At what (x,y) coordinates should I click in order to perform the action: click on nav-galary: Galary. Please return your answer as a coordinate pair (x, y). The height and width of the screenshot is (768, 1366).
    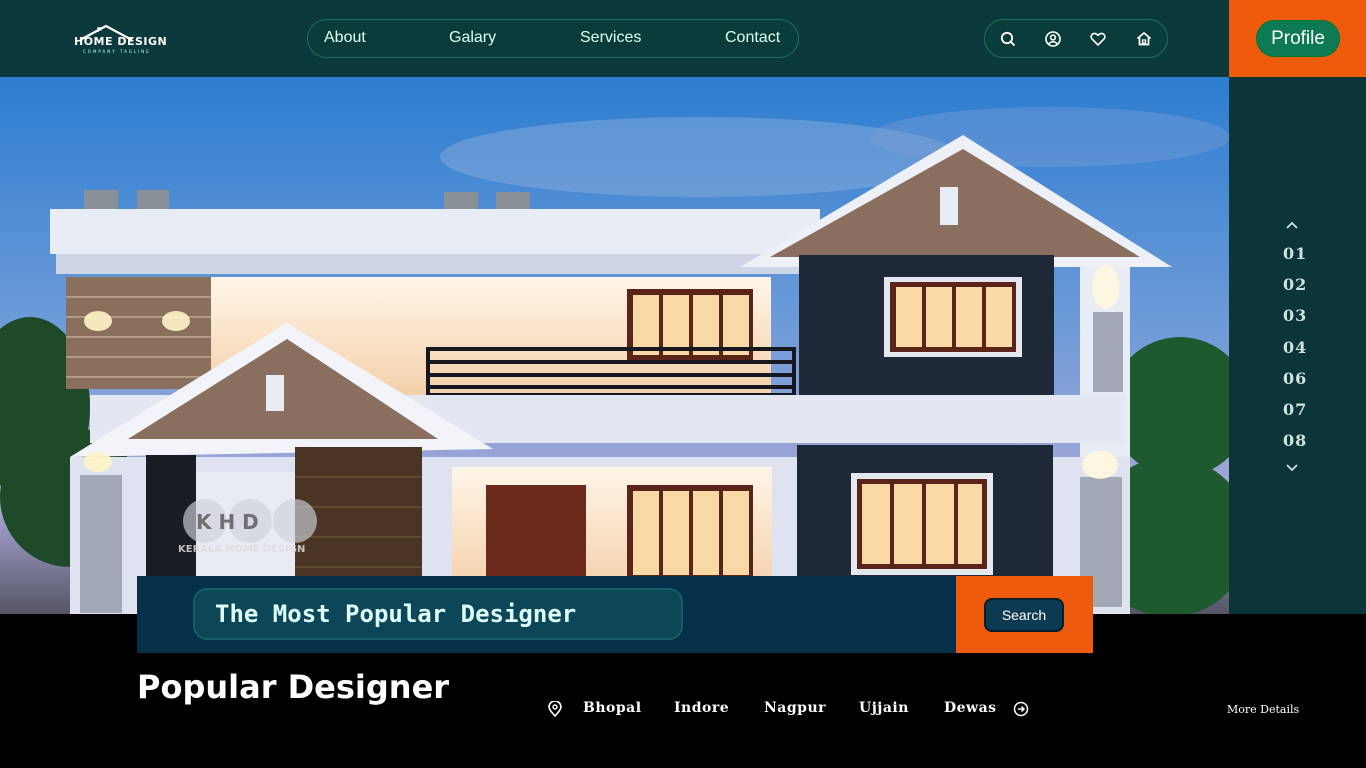
    Looking at the image, I should click on (472, 38).